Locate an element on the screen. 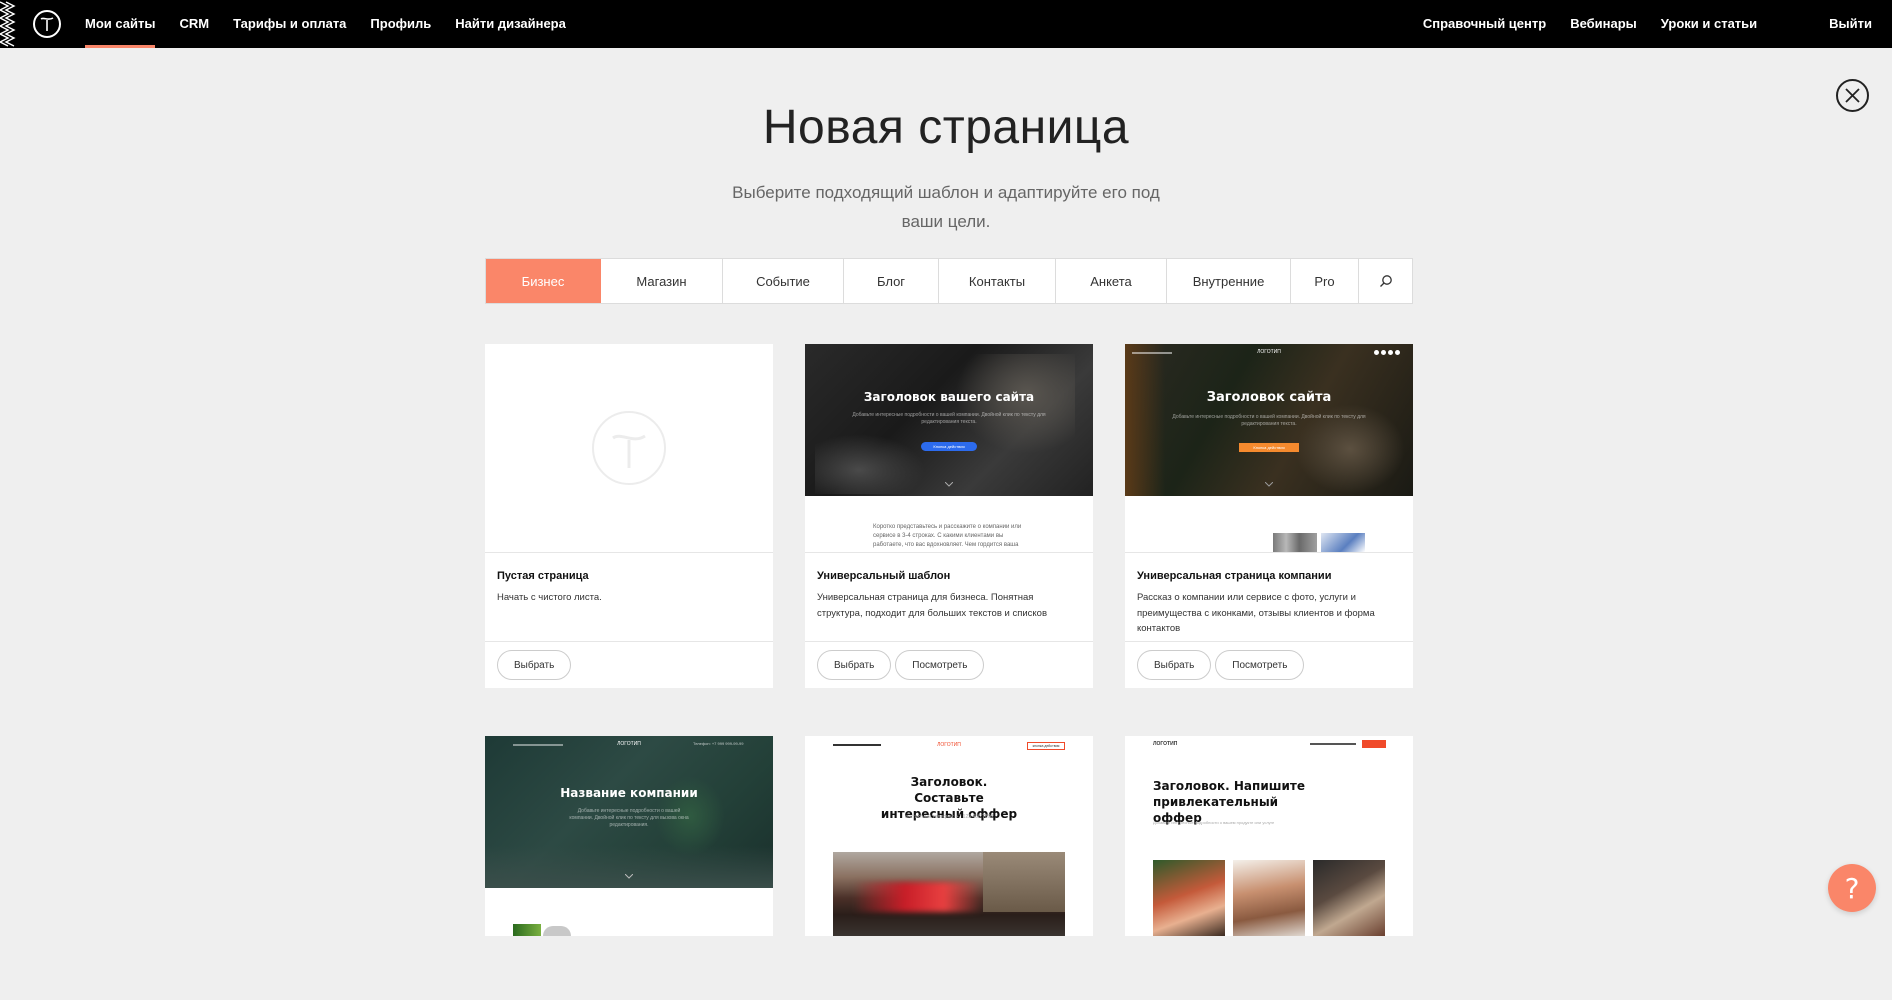 This screenshot has width=1892, height=1000. search-icon is located at coordinates (1385, 281).